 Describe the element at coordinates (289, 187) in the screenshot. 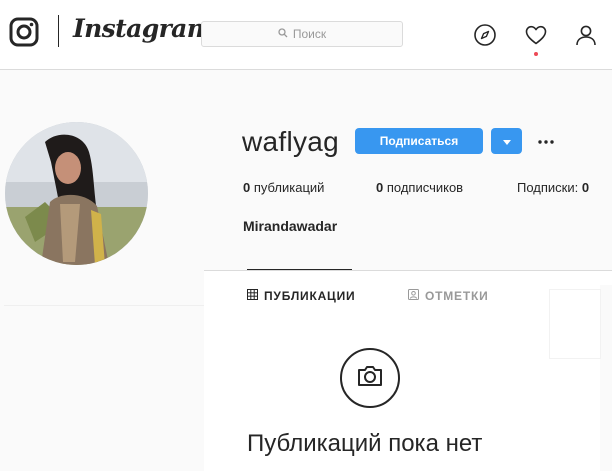

I see `posts-label: публикаций` at that location.